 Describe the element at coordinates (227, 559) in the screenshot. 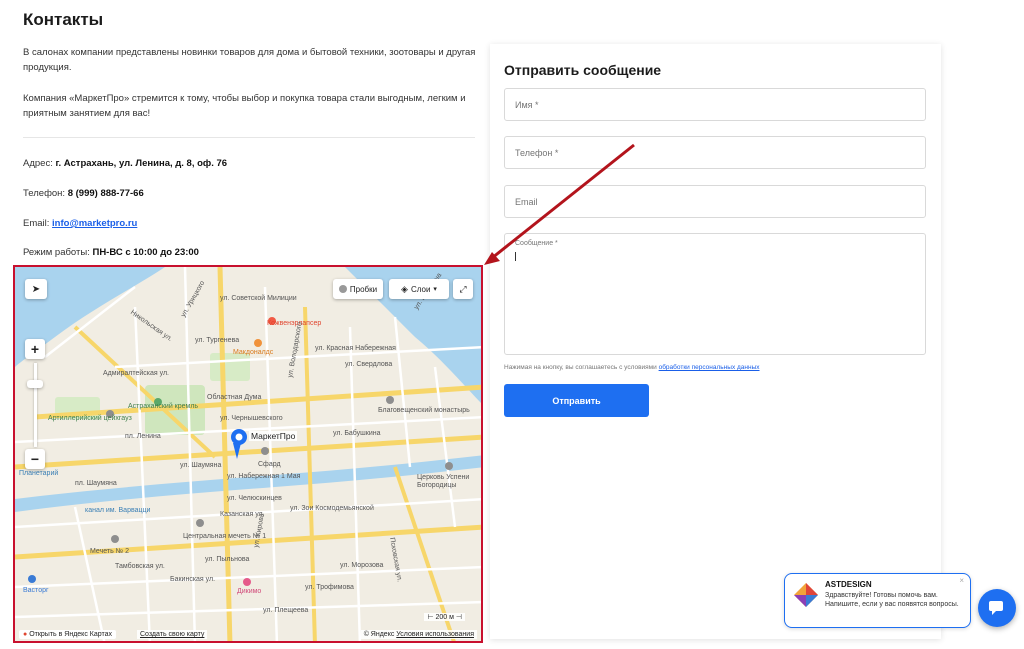

I see `map-place-label: ул. Пыльнова` at that location.